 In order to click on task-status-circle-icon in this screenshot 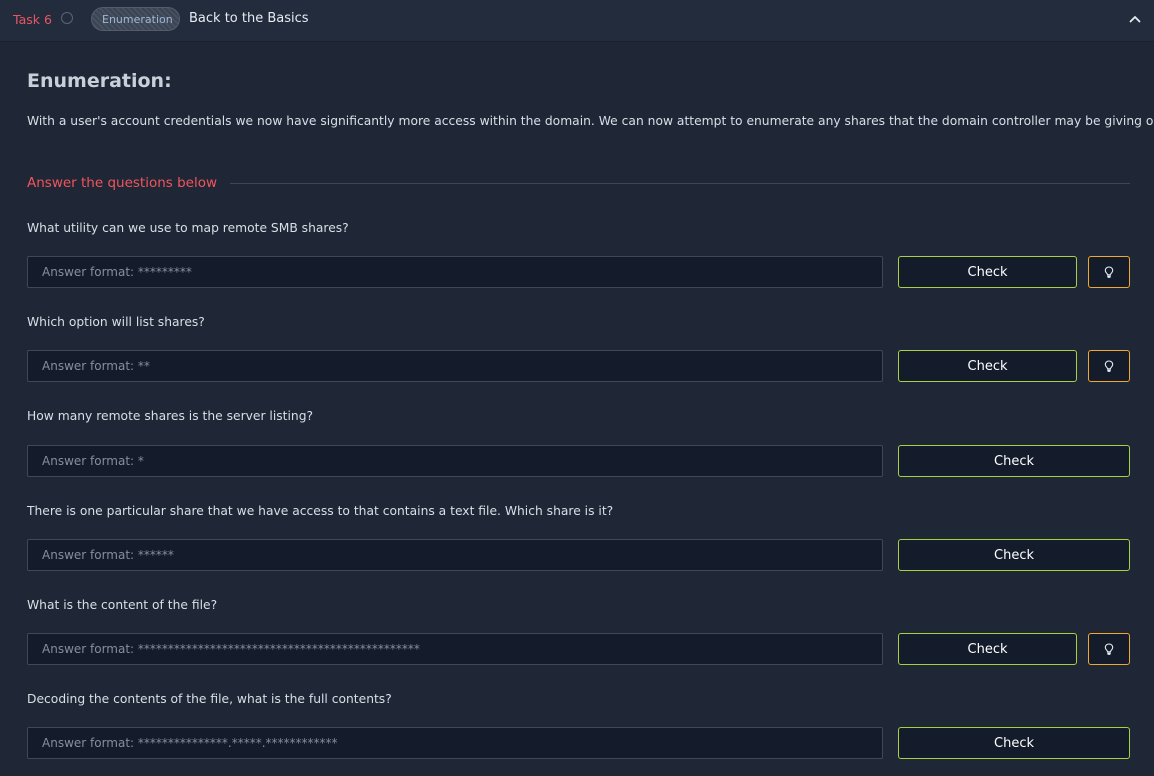, I will do `click(67, 18)`.